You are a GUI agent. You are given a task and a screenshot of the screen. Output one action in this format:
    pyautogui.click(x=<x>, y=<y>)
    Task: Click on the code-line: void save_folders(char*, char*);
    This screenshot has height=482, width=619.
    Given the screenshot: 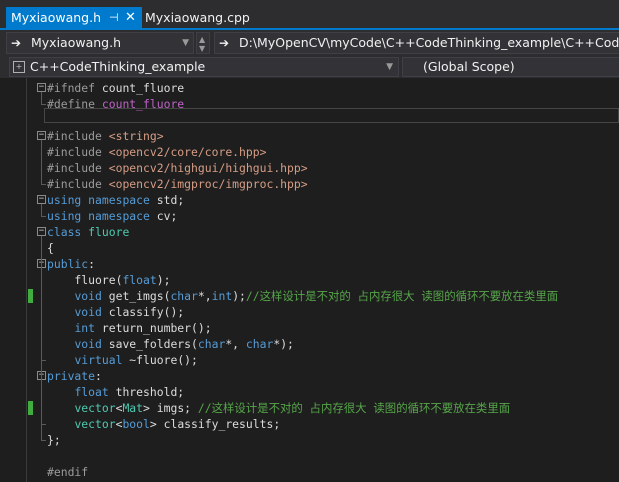 What is the action you would take?
    pyautogui.click(x=170, y=344)
    